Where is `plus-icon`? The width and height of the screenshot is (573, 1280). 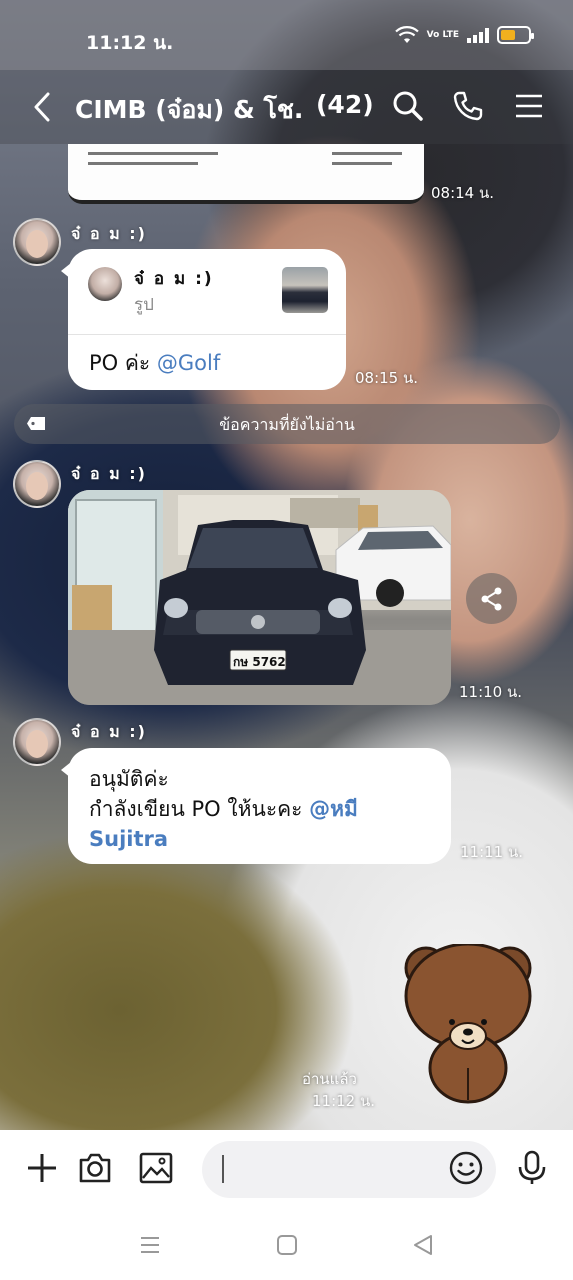
plus-icon is located at coordinates (42, 1168).